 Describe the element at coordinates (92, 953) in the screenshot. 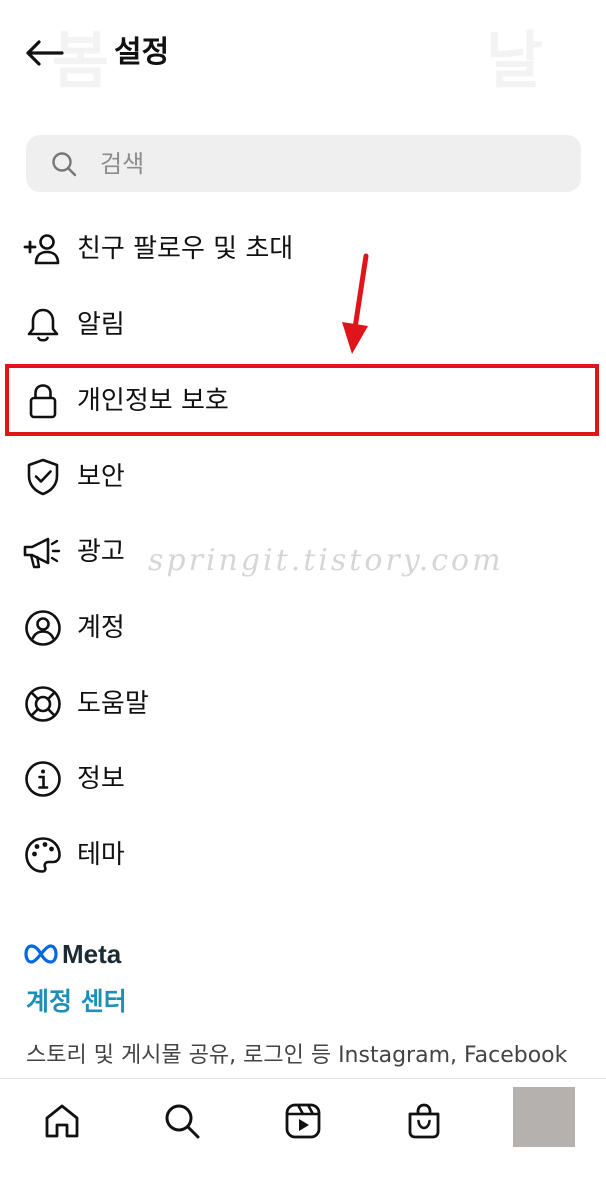

I see `meta-logo-text: Meta` at that location.